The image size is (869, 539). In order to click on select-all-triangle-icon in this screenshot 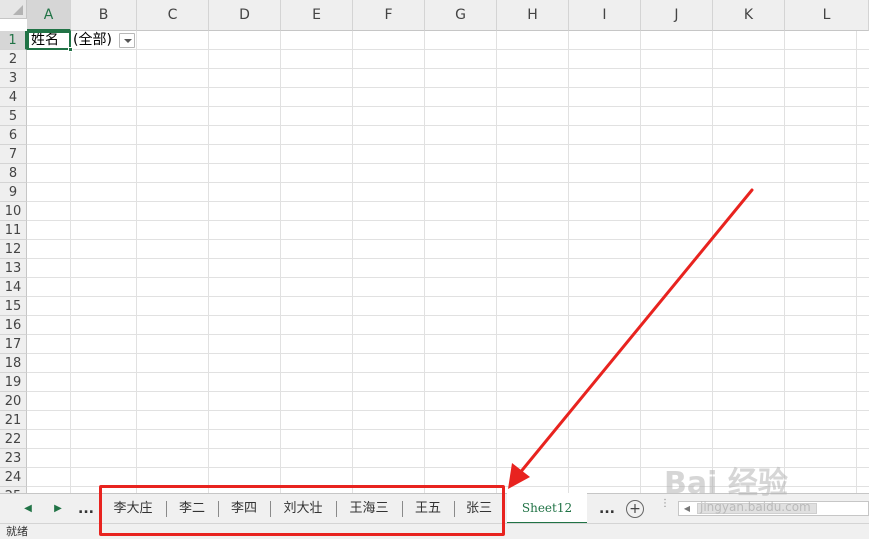, I will do `click(18, 10)`.